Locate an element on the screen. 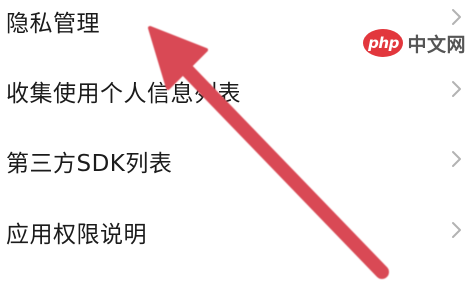 This screenshot has width=476, height=281. menu-item-label: 应用权限说明 is located at coordinates (76, 235).